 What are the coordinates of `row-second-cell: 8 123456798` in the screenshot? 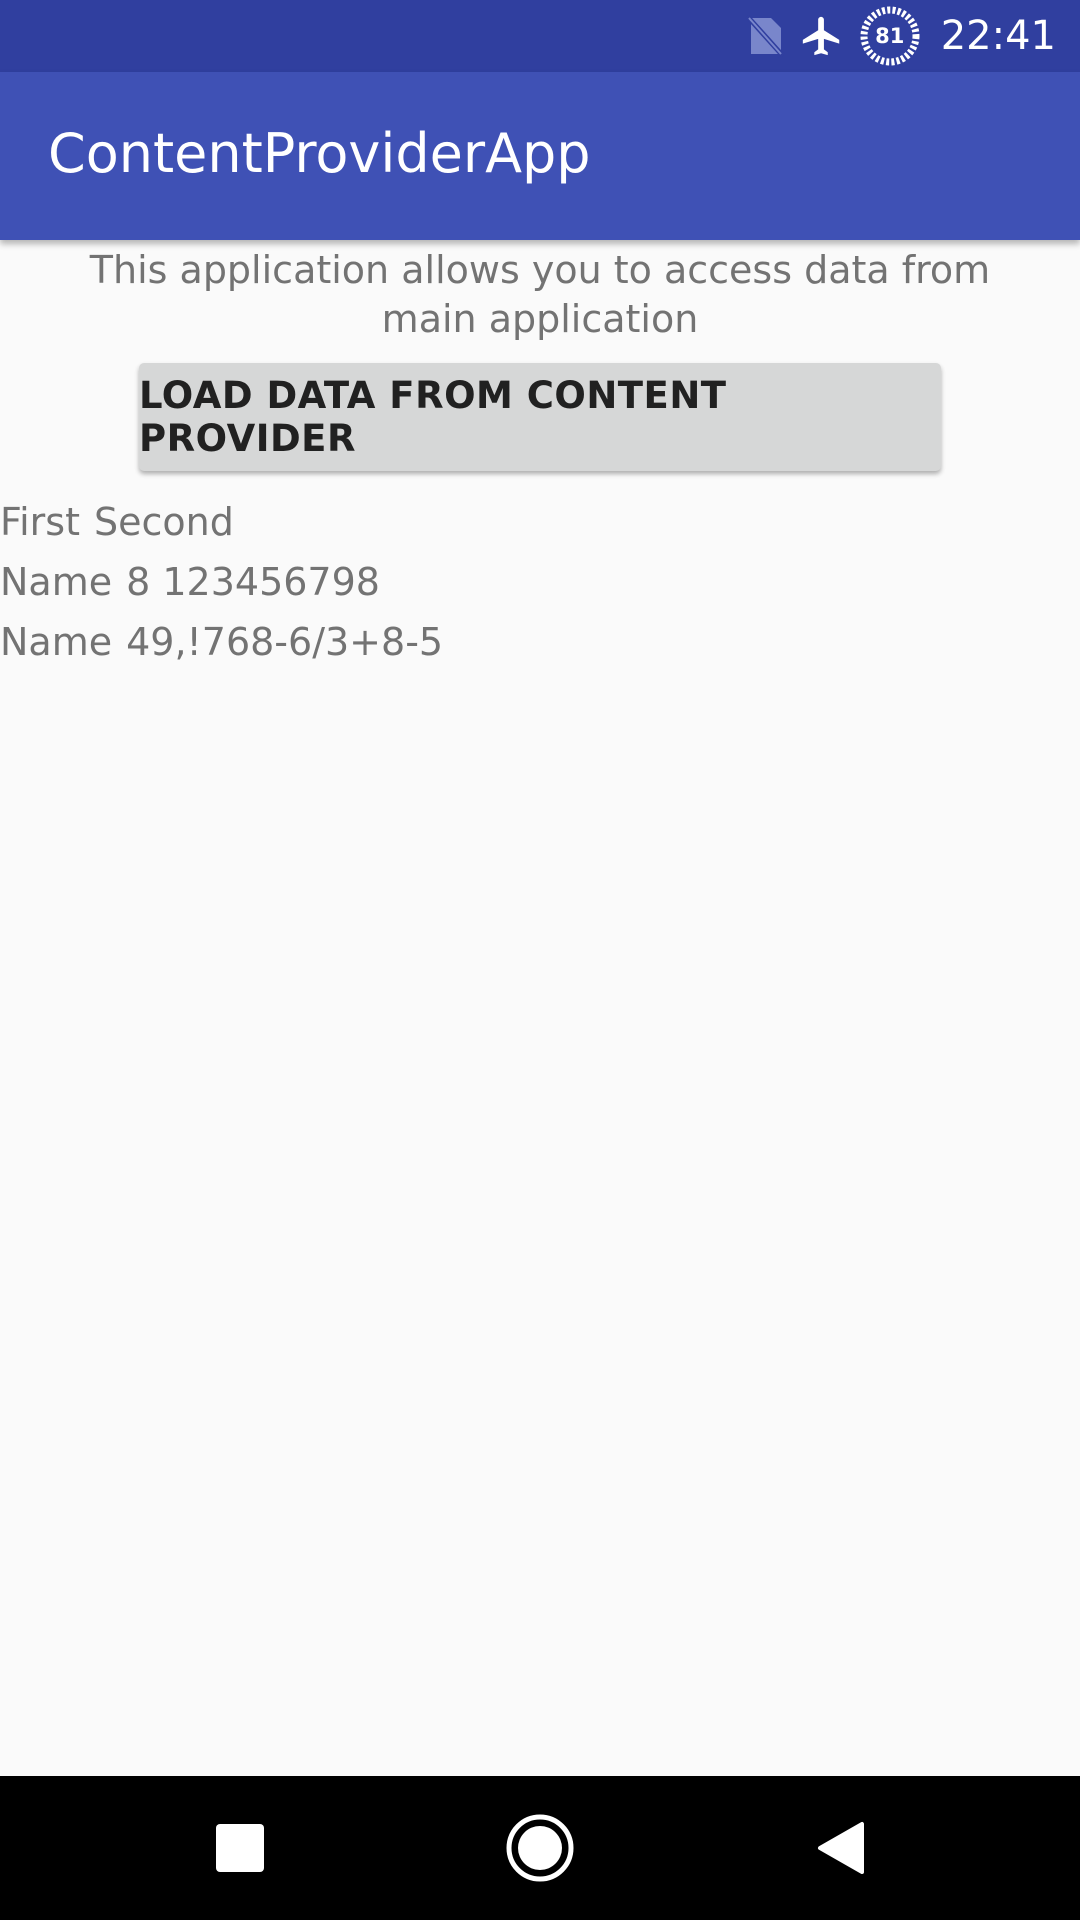 It's located at (253, 582).